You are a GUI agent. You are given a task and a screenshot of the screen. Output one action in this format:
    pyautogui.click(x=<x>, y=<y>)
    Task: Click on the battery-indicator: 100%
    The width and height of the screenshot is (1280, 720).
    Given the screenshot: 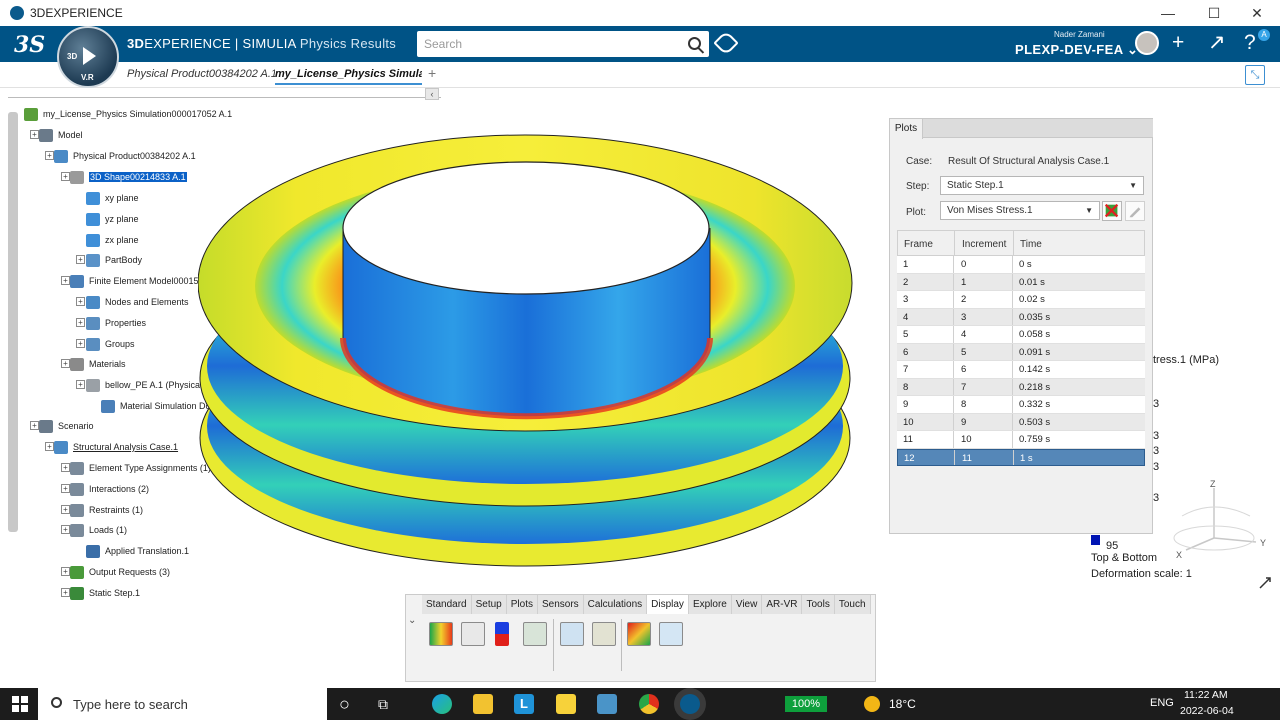 What is the action you would take?
    pyautogui.click(x=806, y=704)
    